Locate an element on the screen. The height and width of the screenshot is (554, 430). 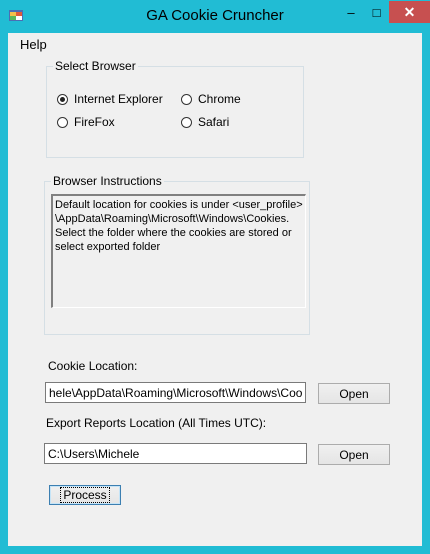
browser-instructions-legend: Browser Instructions is located at coordinates (107, 181).